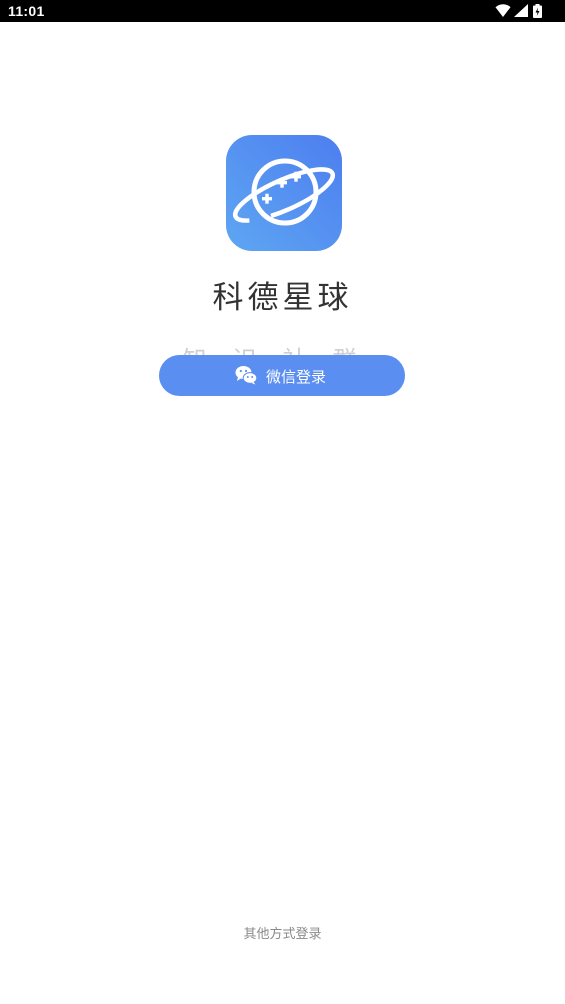  What do you see at coordinates (26, 11) in the screenshot?
I see `status-time: 11:01` at bounding box center [26, 11].